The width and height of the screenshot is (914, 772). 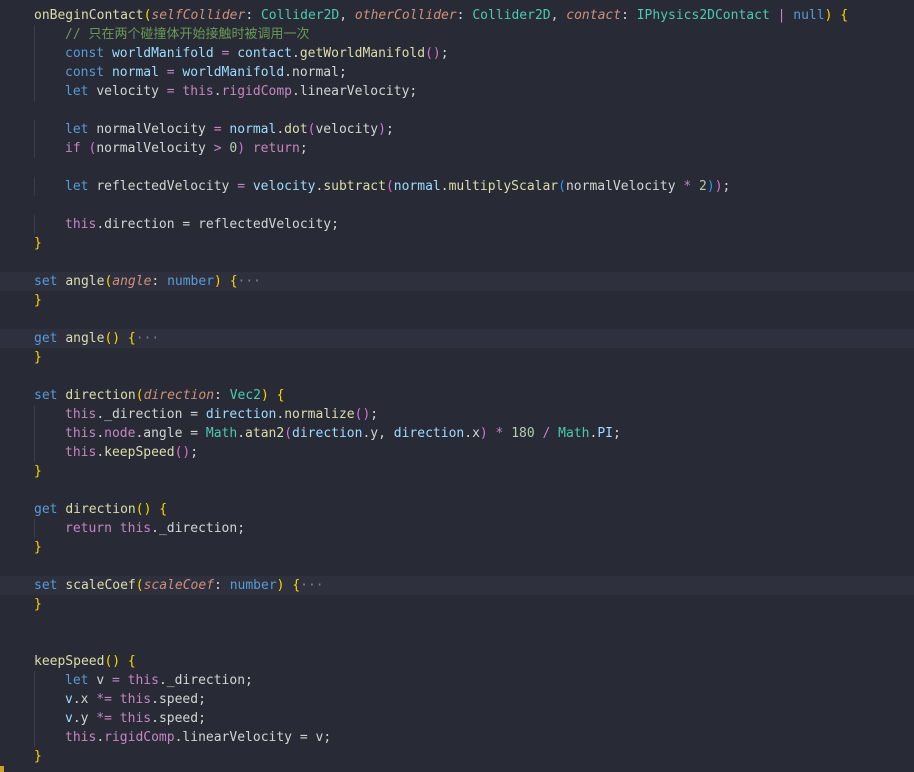 I want to click on code-line-text: keepSpeed() {, so click(x=85, y=661).